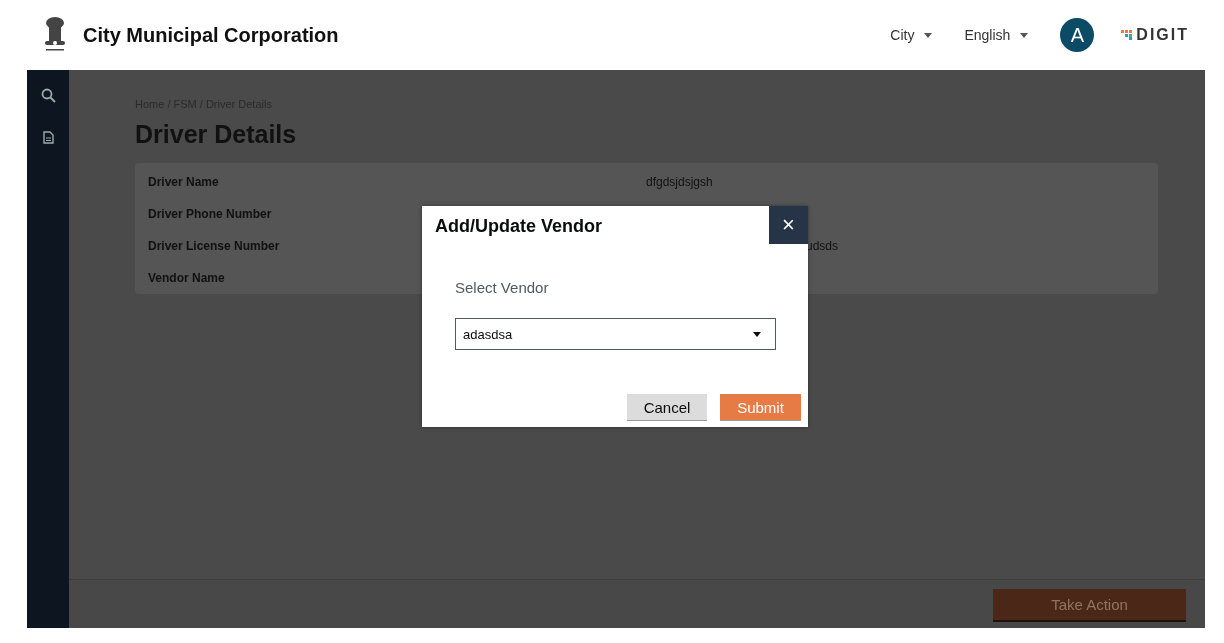 The height and width of the screenshot is (643, 1224). I want to click on close-button: ×, so click(788, 225).